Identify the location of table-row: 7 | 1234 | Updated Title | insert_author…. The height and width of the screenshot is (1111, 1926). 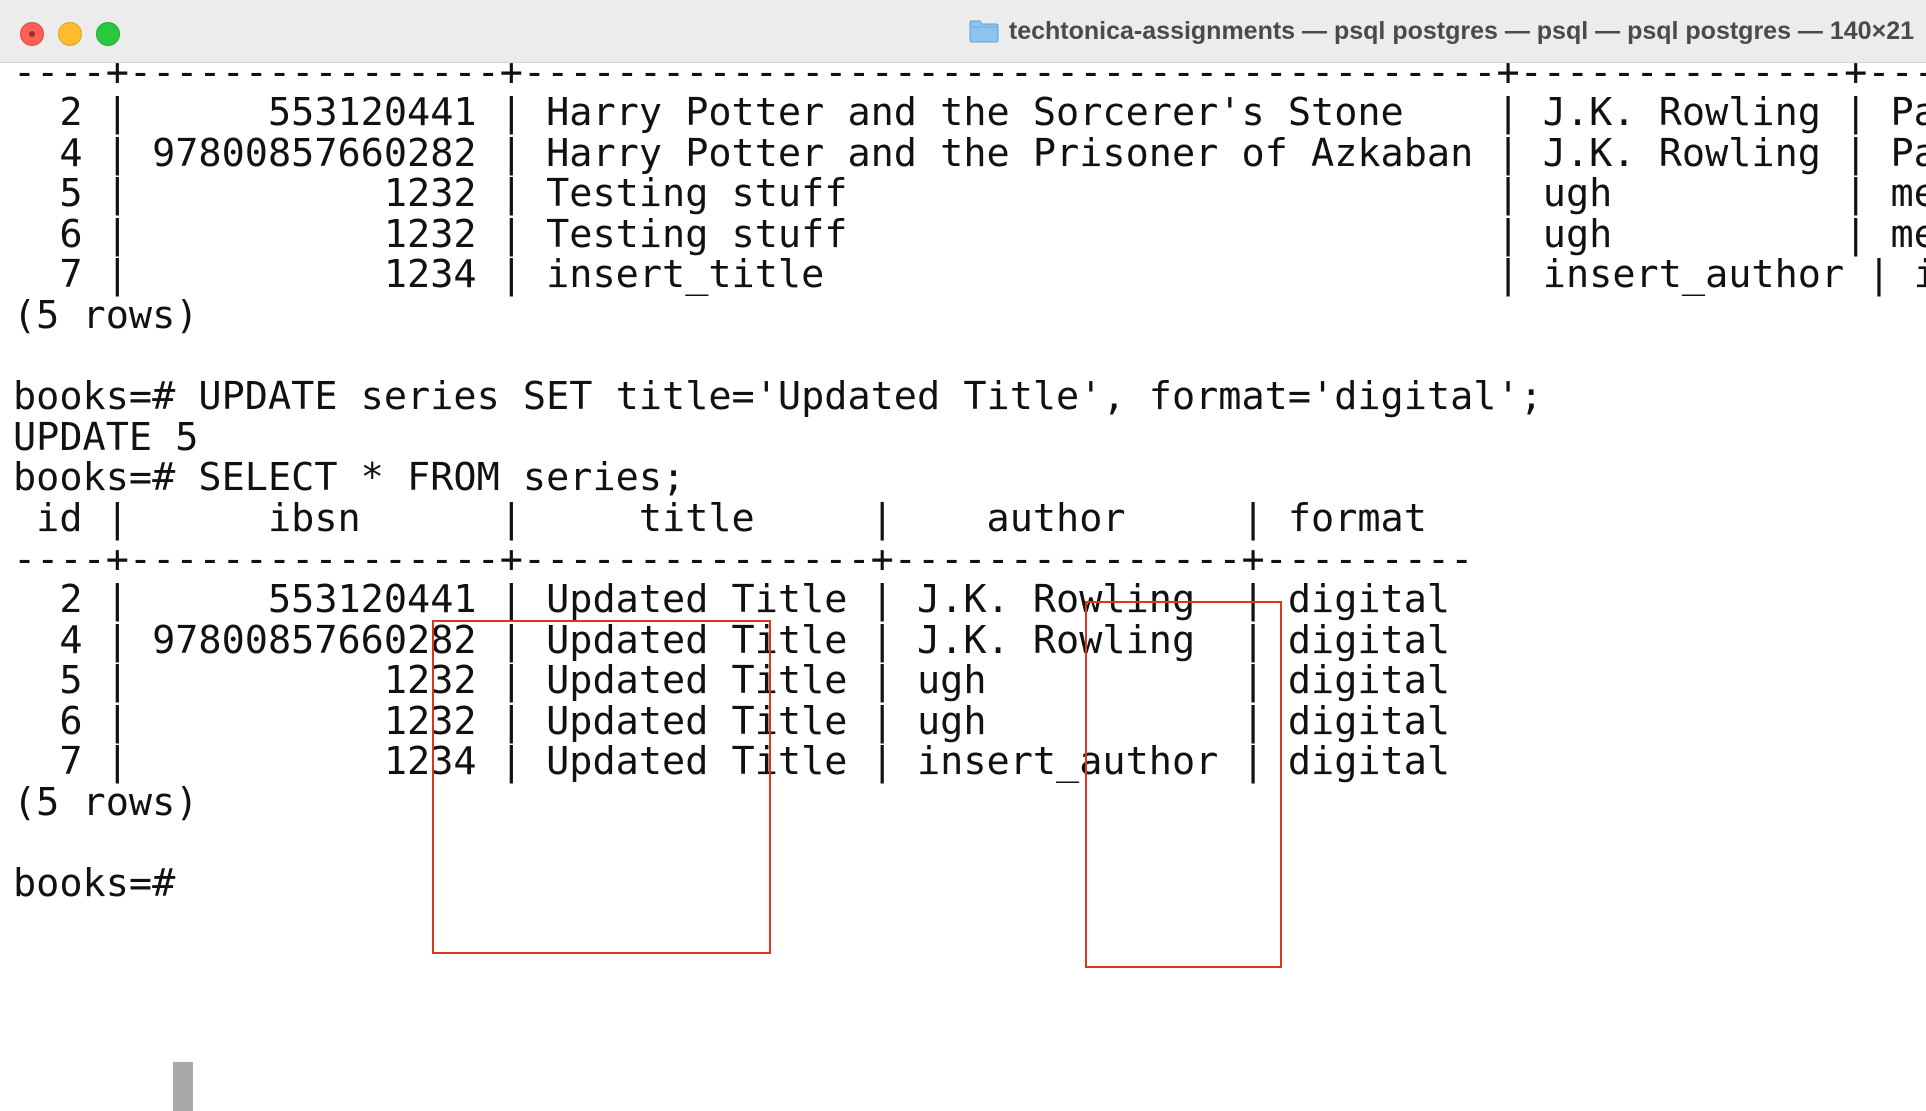
(732, 761).